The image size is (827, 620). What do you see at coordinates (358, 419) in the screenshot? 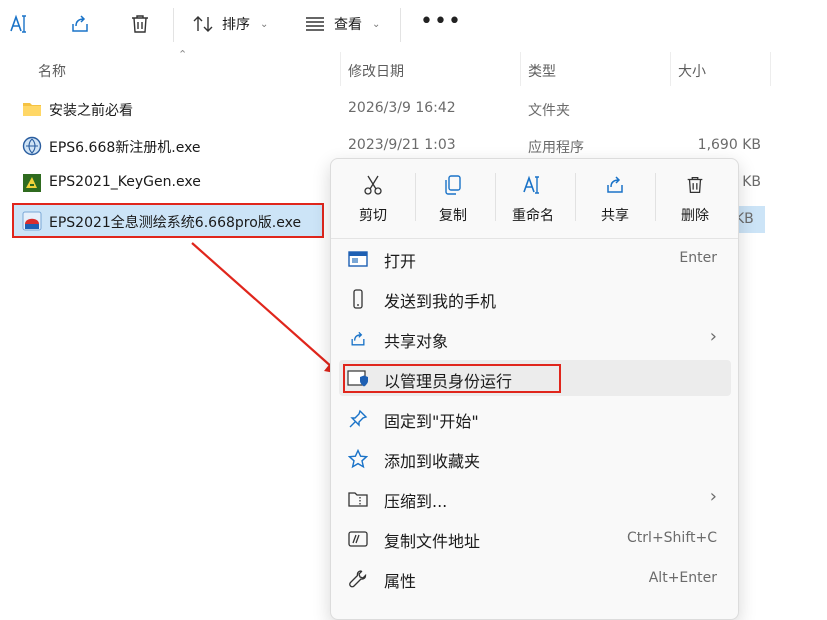
I see `pin-icon` at bounding box center [358, 419].